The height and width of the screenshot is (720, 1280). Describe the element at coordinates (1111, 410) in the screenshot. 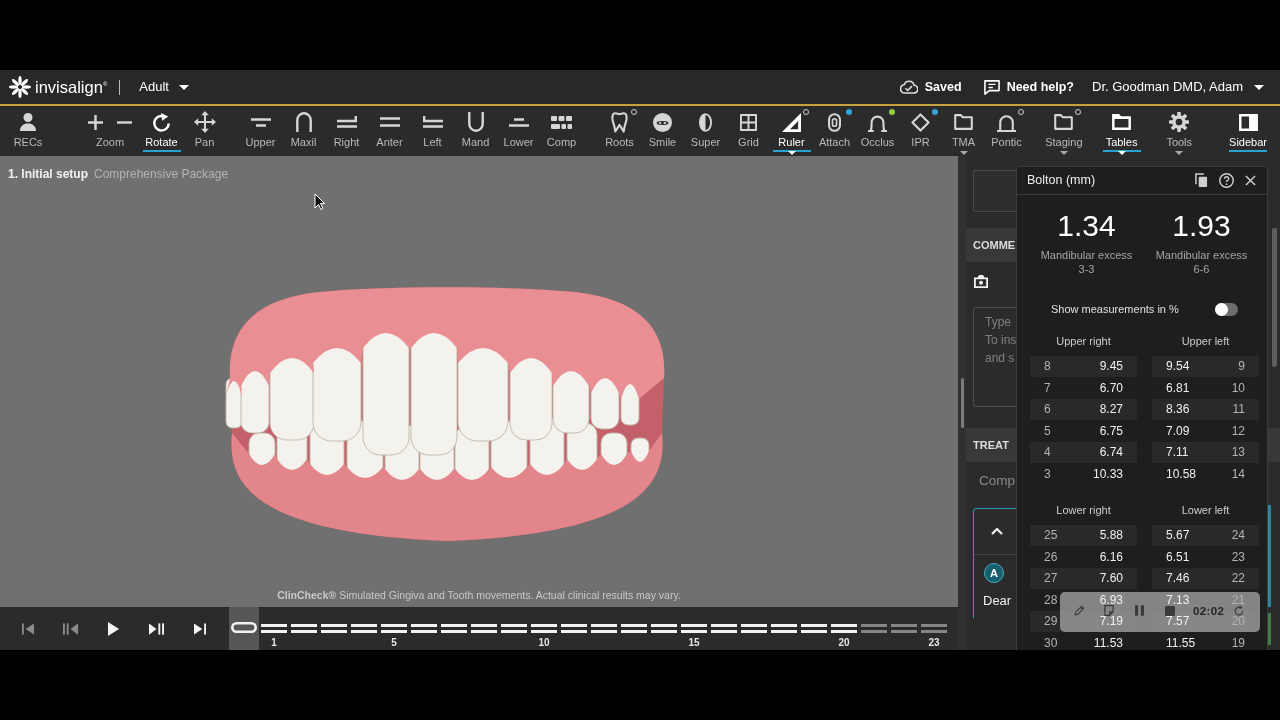

I see `measurement-value: 8.27` at that location.